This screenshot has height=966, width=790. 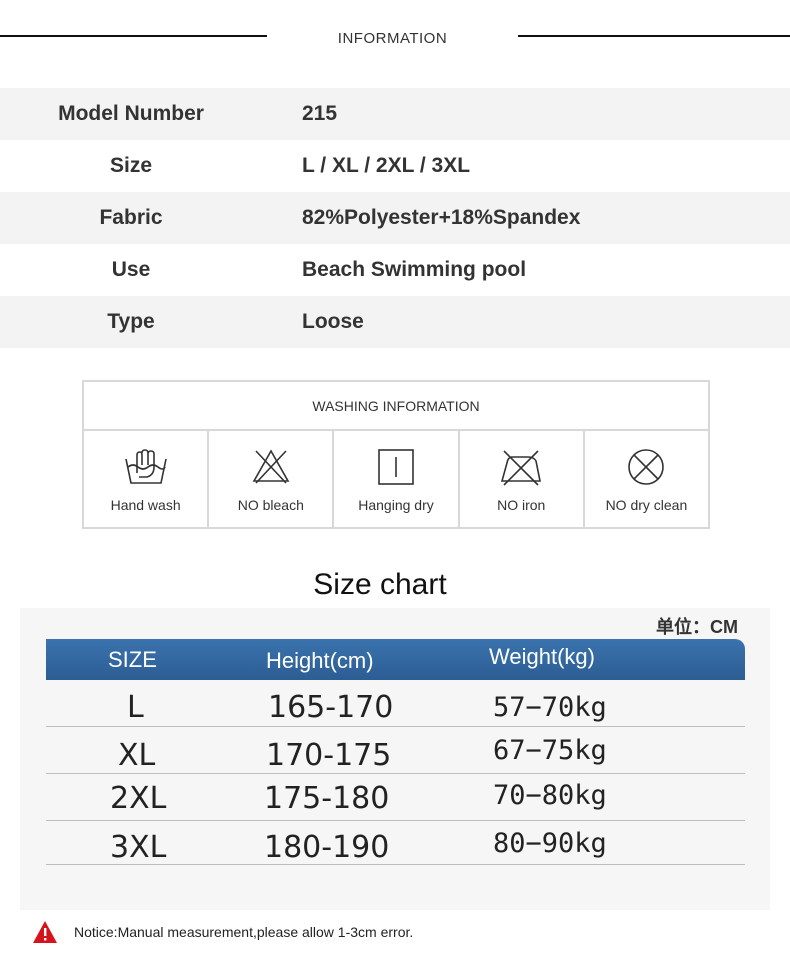 I want to click on cell-weight: 67−75kg, so click(x=550, y=750).